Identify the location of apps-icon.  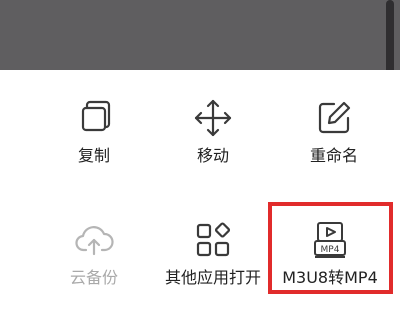
(213, 240).